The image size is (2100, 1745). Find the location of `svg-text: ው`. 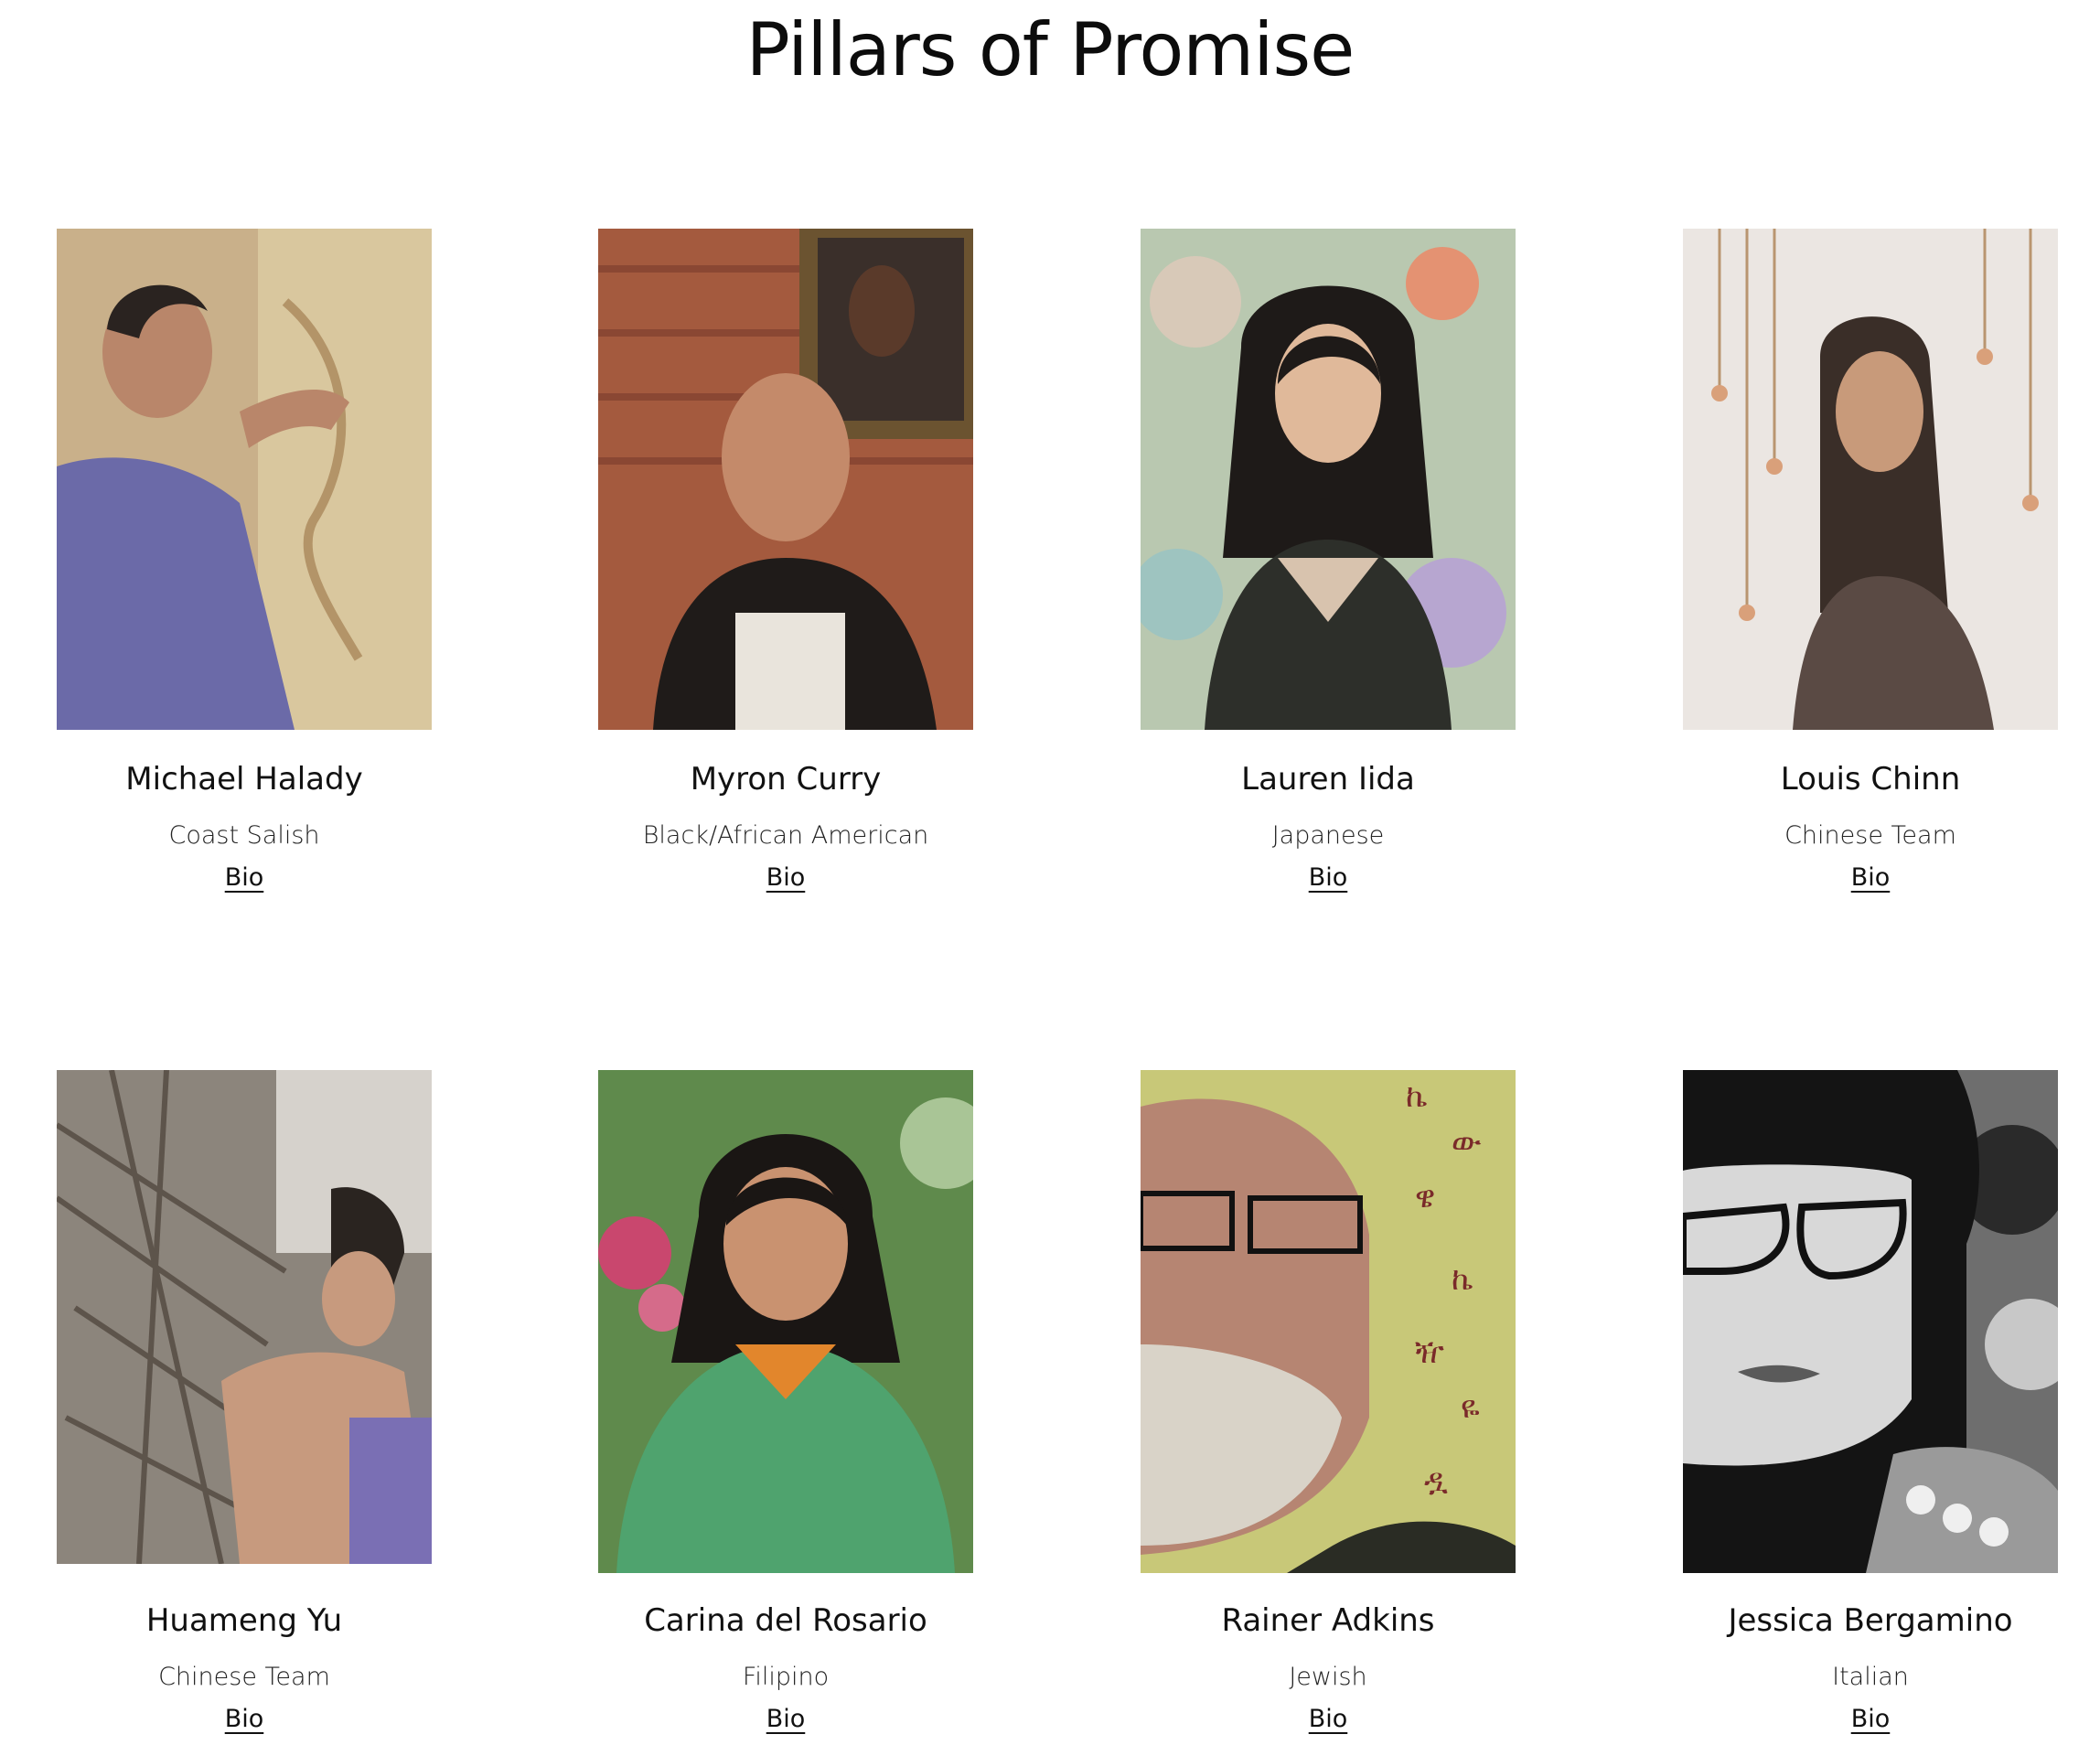

svg-text: ው is located at coordinates (1467, 1142).